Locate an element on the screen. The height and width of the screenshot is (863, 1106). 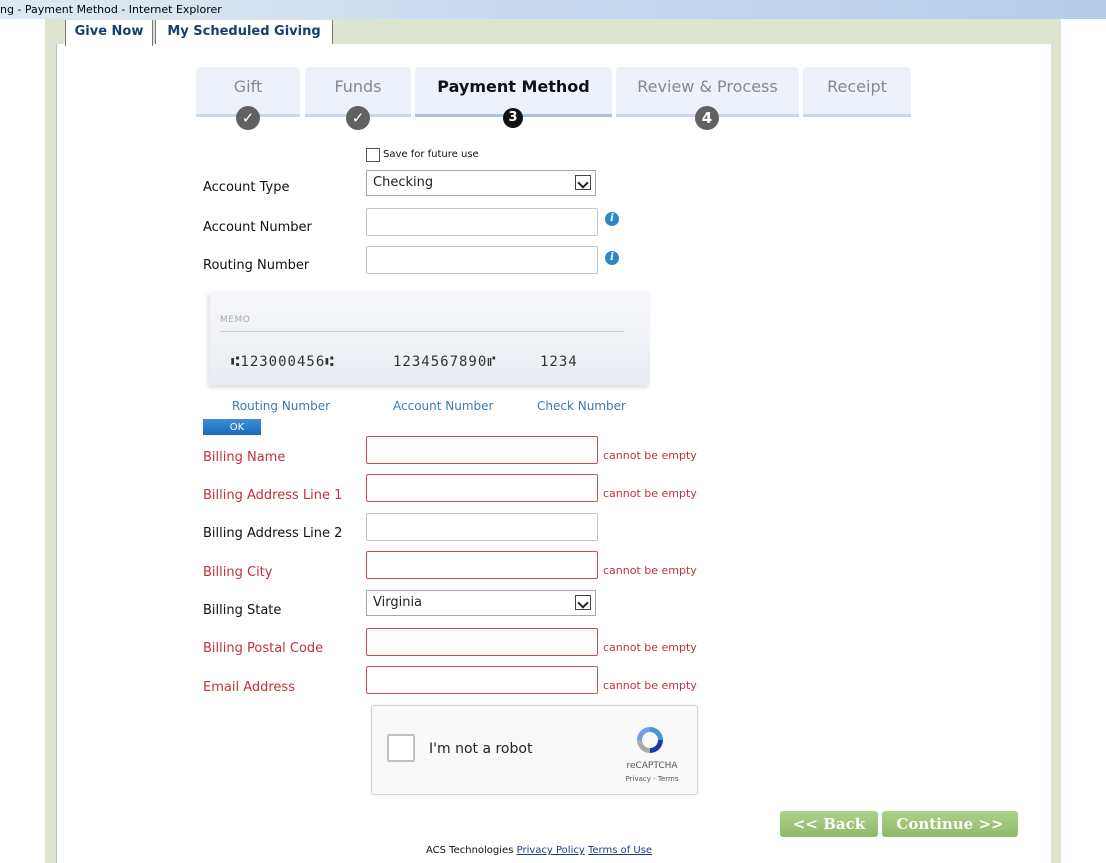
check-routing-caption: Routing Number is located at coordinates (281, 406).